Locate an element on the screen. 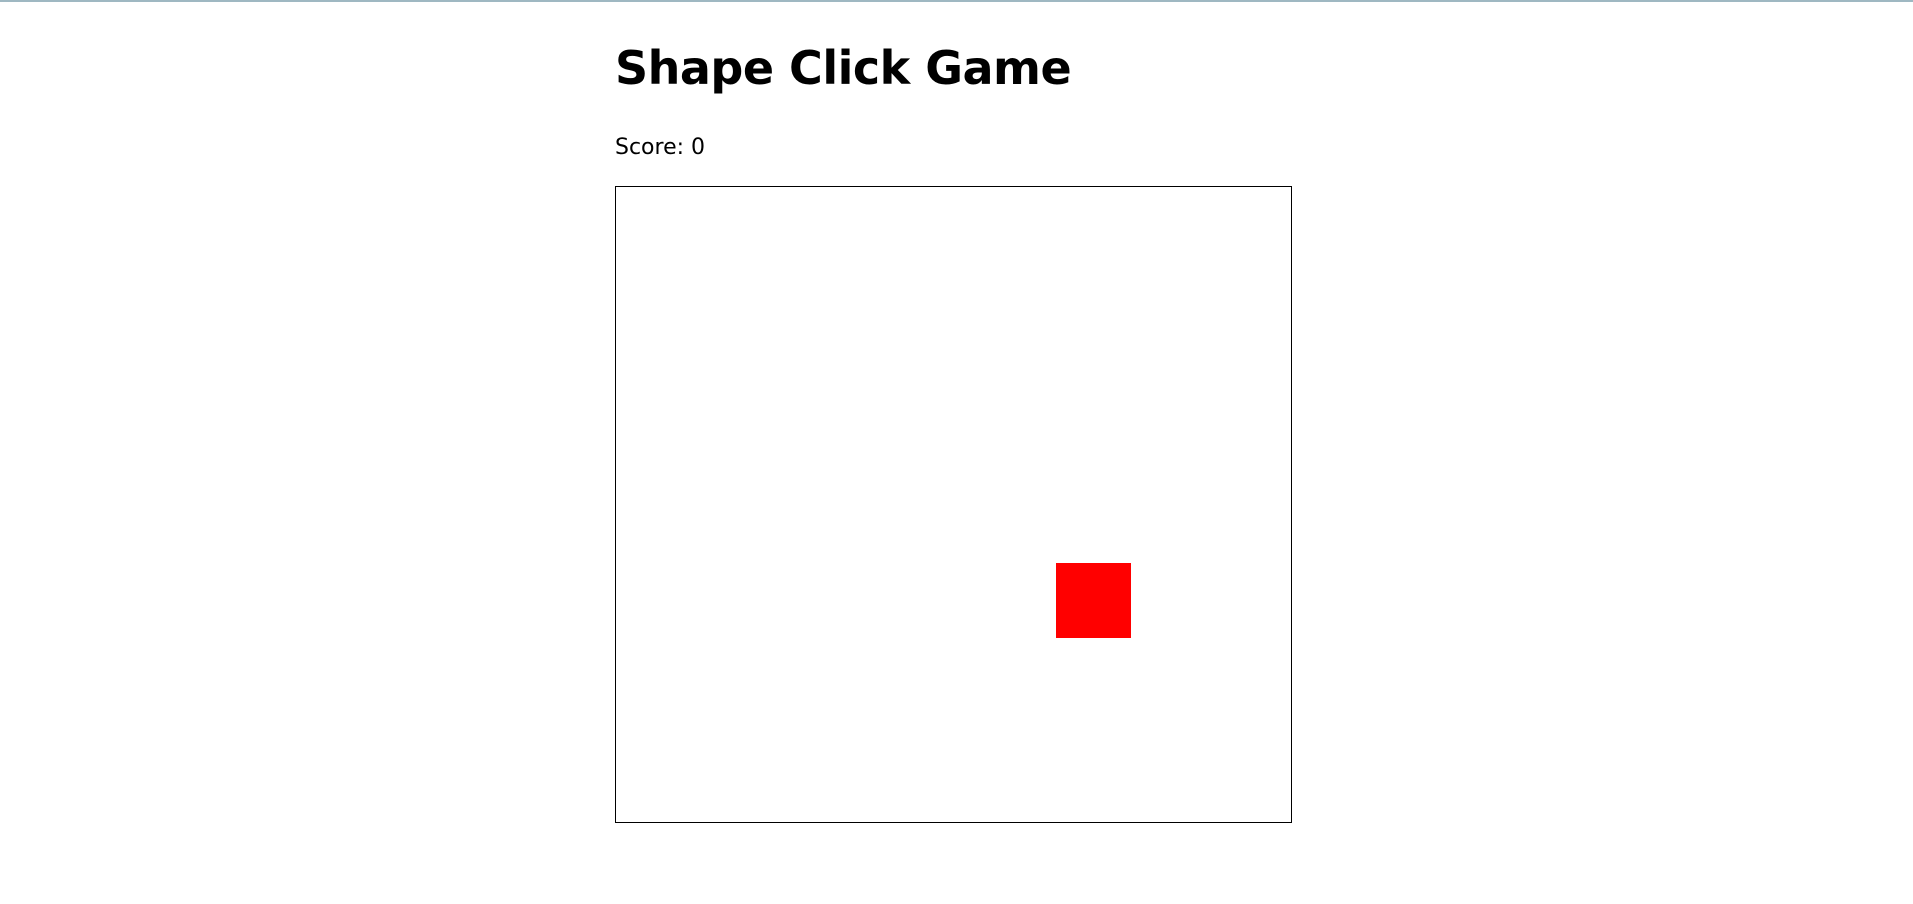 The height and width of the screenshot is (904, 1913). score-value: 0 is located at coordinates (698, 147).